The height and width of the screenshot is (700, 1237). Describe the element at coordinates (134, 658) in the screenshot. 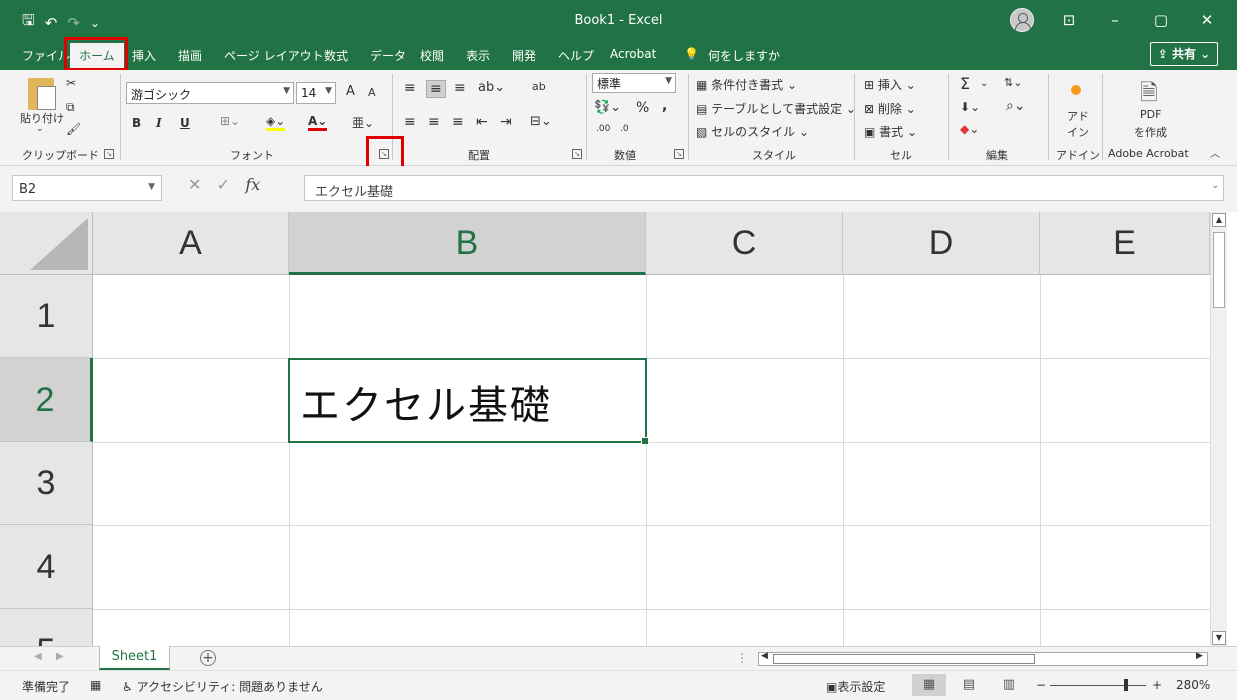

I see `sheet-tab-sheet1: Sheet1` at that location.